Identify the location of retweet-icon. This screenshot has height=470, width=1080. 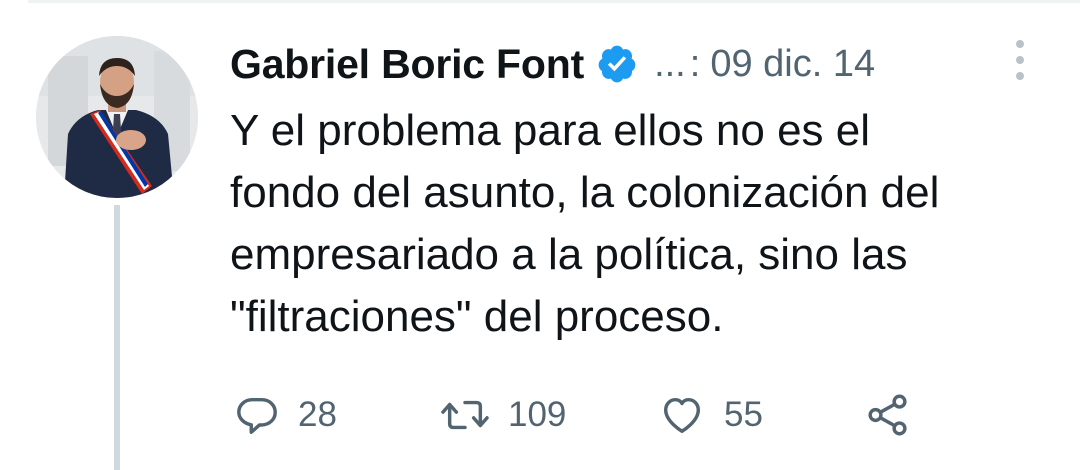
(465, 415).